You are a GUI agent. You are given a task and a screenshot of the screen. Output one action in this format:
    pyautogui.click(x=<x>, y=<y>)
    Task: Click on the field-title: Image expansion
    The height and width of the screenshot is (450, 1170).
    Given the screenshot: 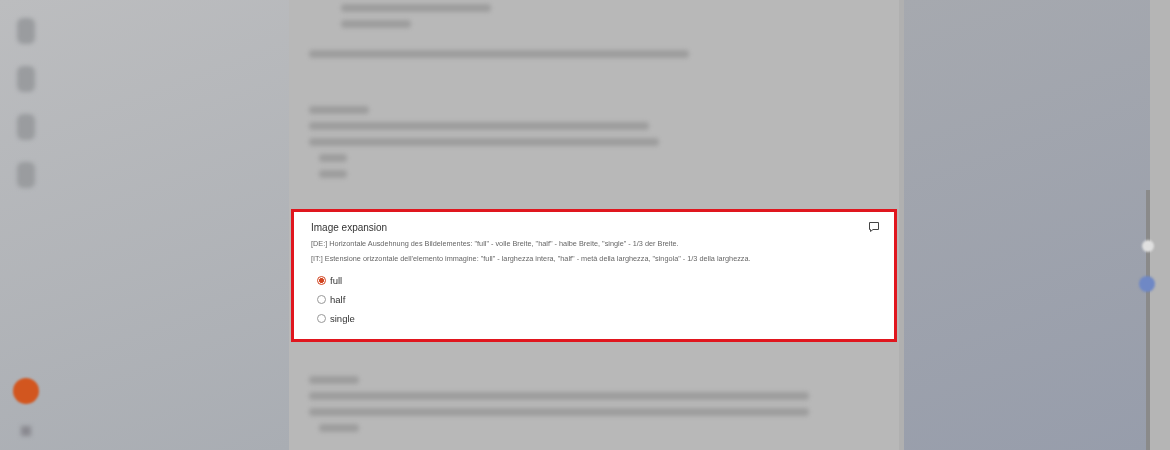 What is the action you would take?
    pyautogui.click(x=349, y=227)
    